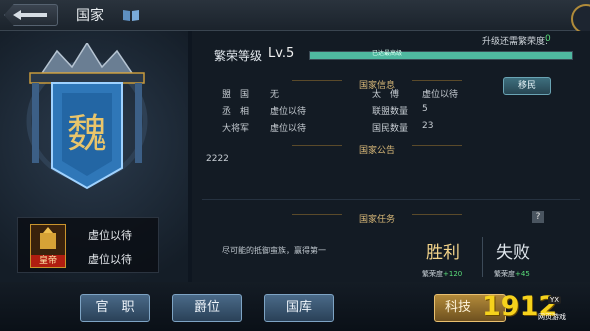 This screenshot has height=331, width=590. Describe the element at coordinates (376, 220) in the screenshot. I see `mission-section-title: 国家任务` at that location.